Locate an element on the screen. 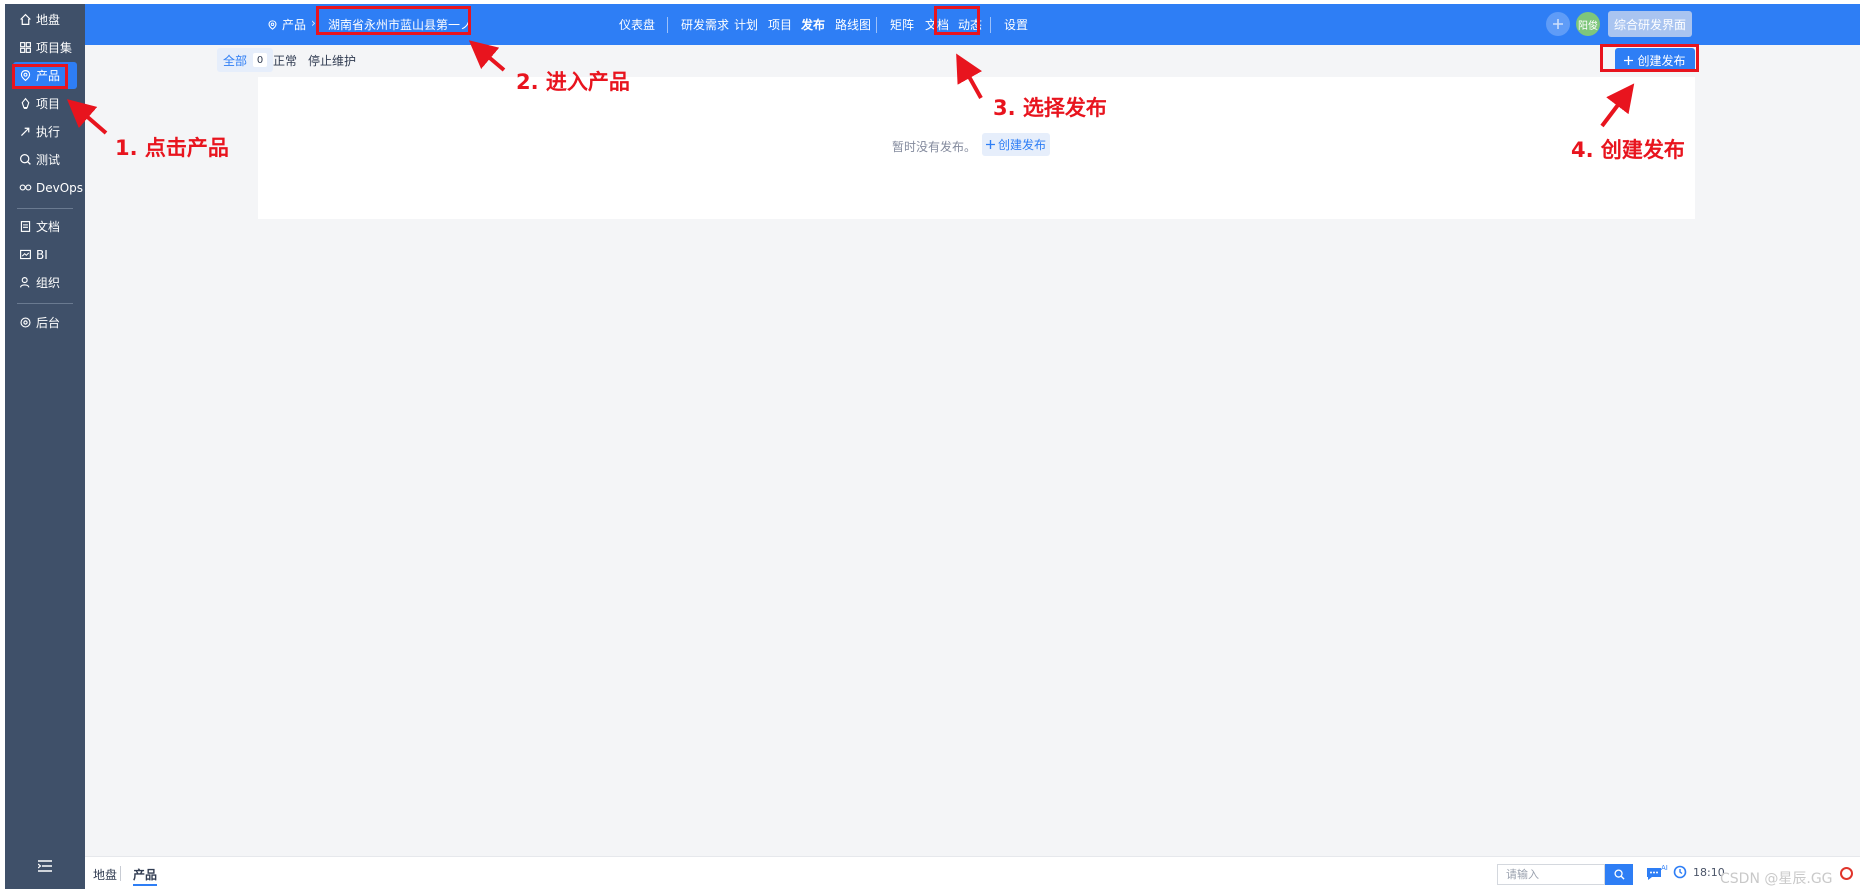  sidebar-item-bi: BI is located at coordinates (45, 254).